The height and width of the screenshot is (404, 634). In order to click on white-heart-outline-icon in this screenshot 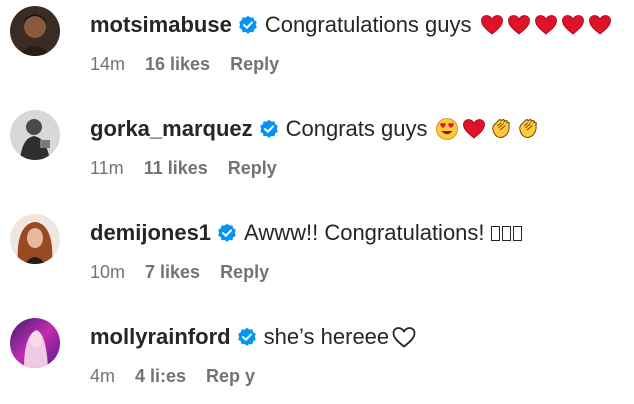, I will do `click(404, 337)`.